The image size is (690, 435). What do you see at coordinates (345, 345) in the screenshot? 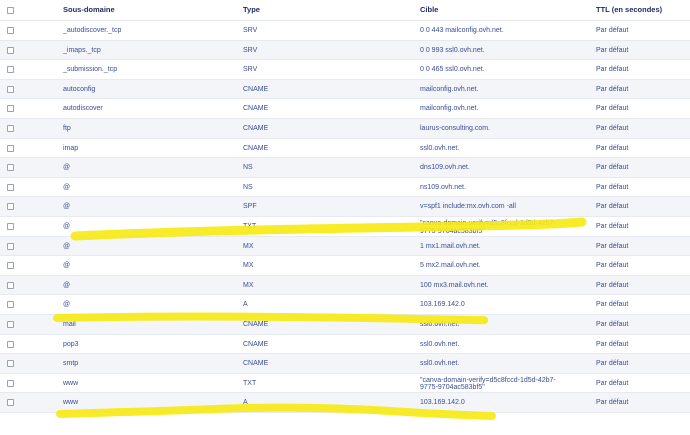
I see `table-row: pop3 CNAME ssl0.ovh.net. Par défaut` at bounding box center [345, 345].